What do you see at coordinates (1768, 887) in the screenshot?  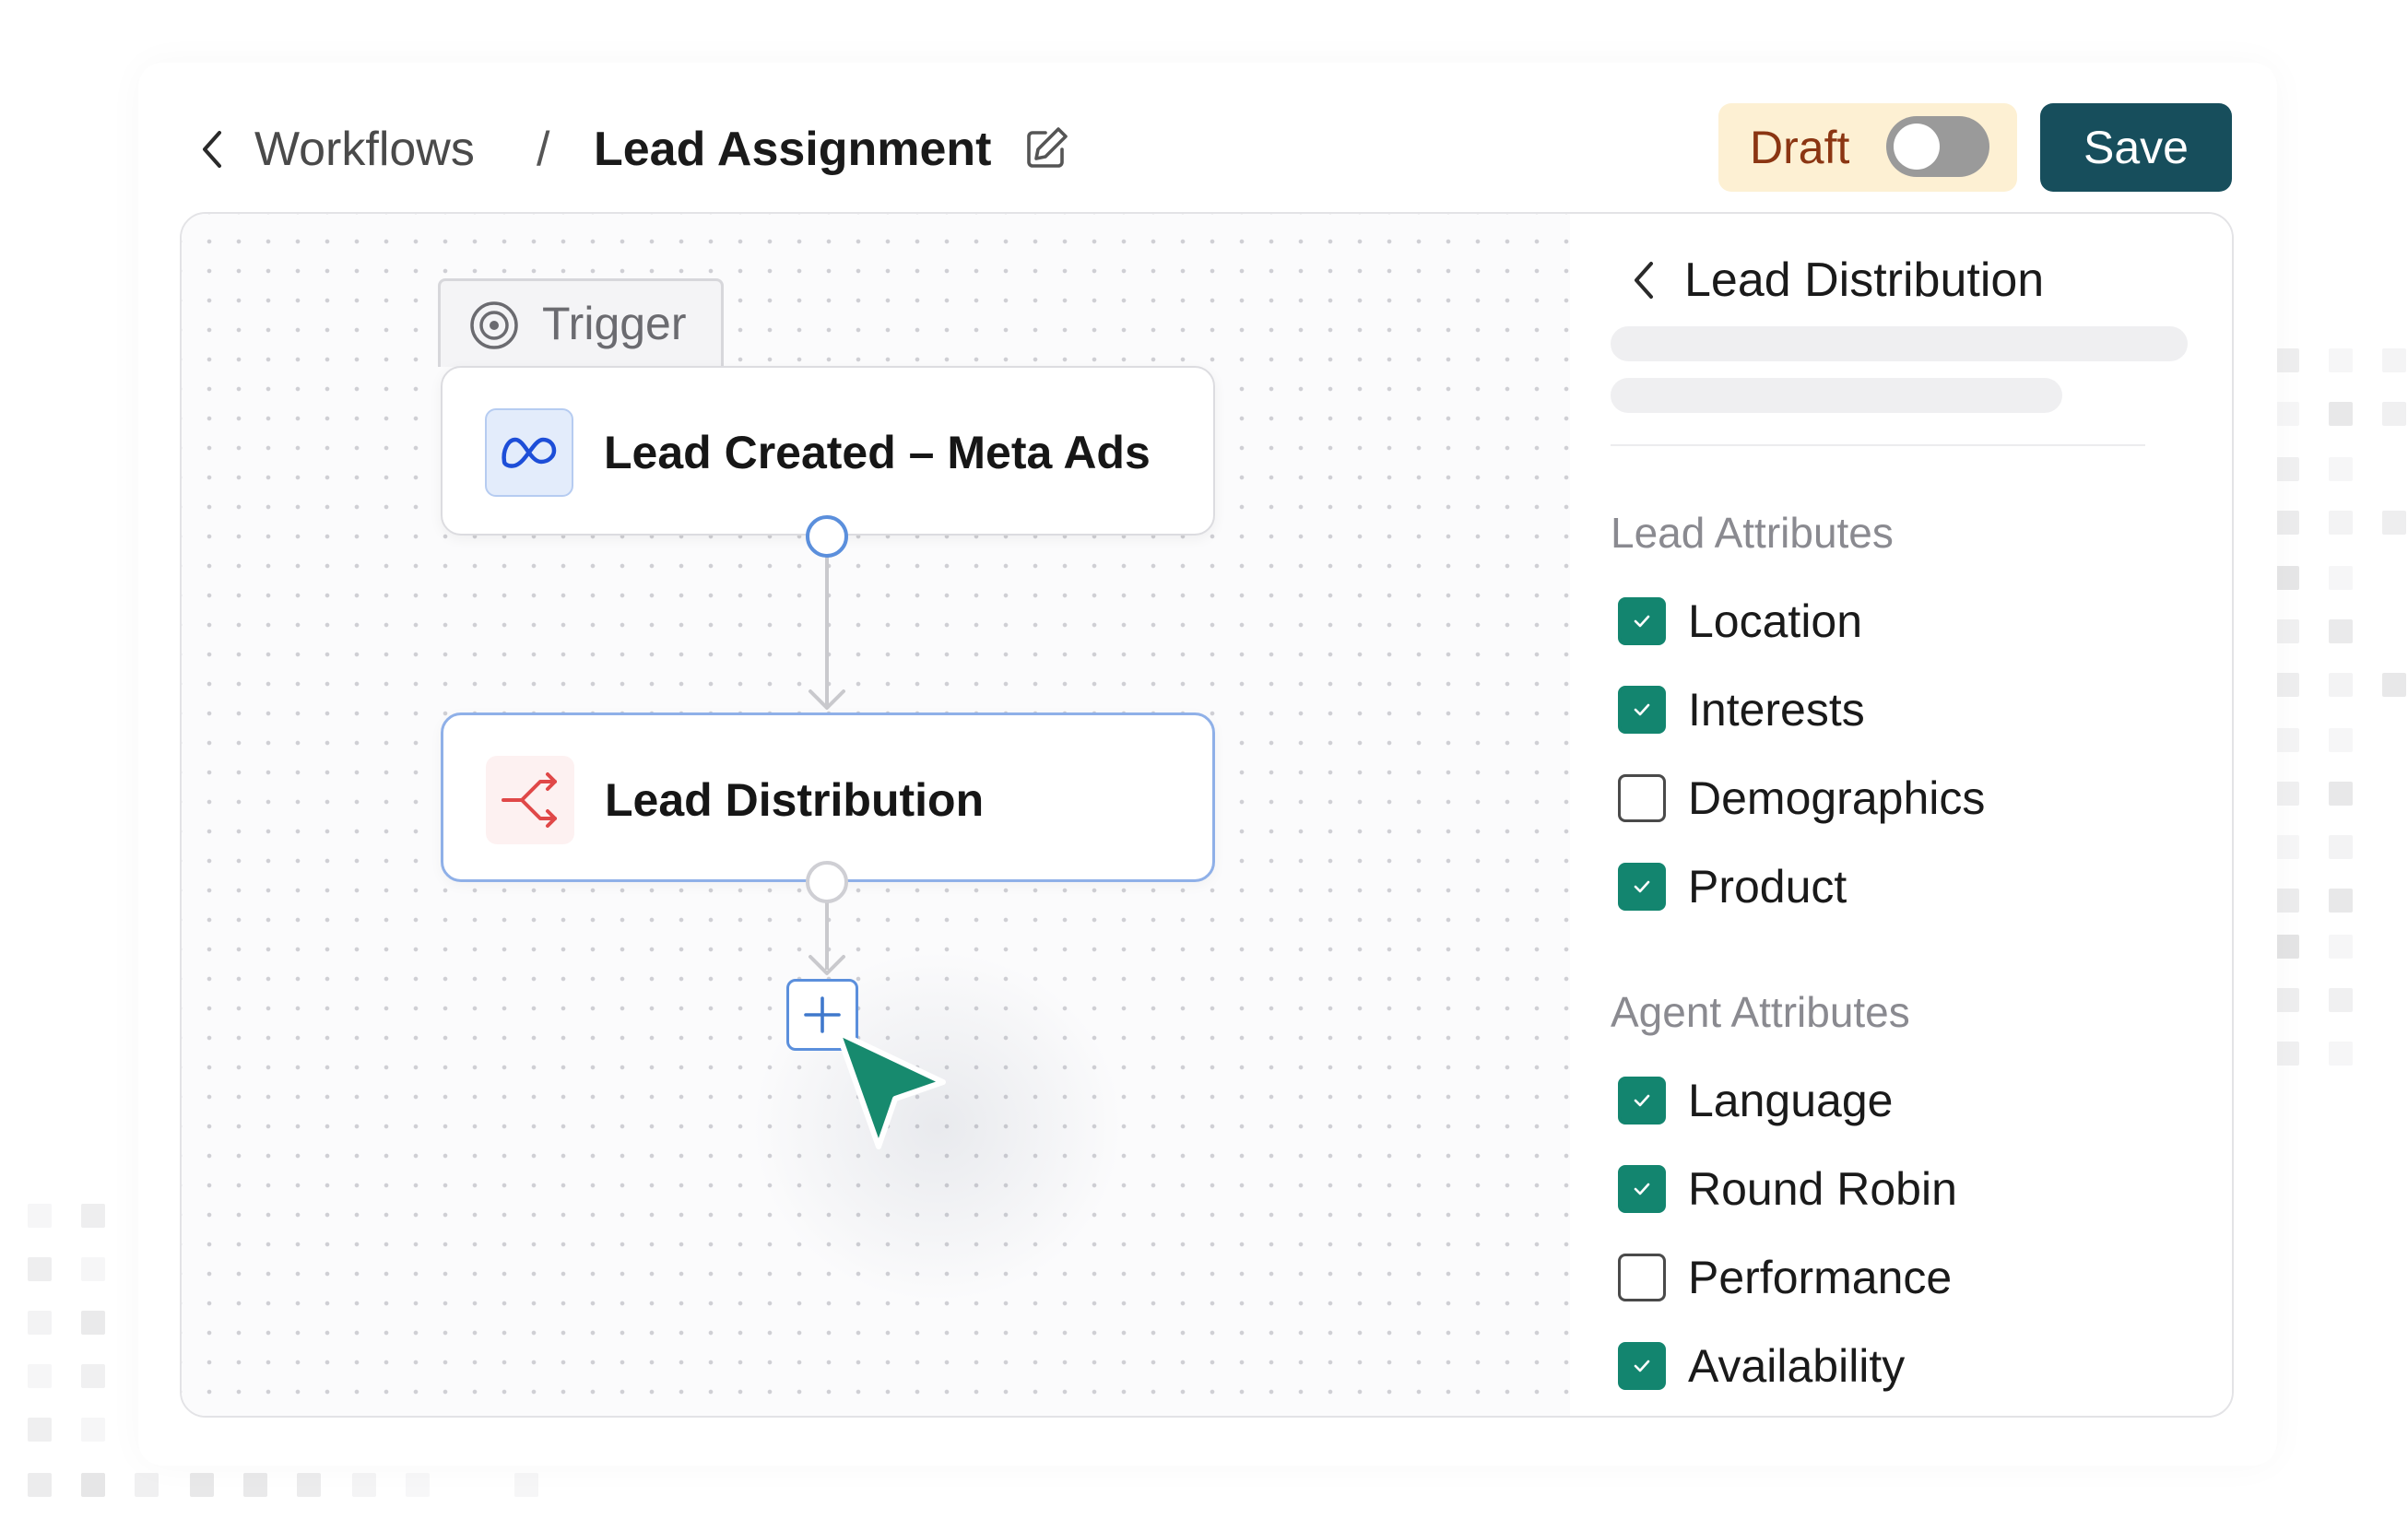 I see `checkbox-label: Product` at bounding box center [1768, 887].